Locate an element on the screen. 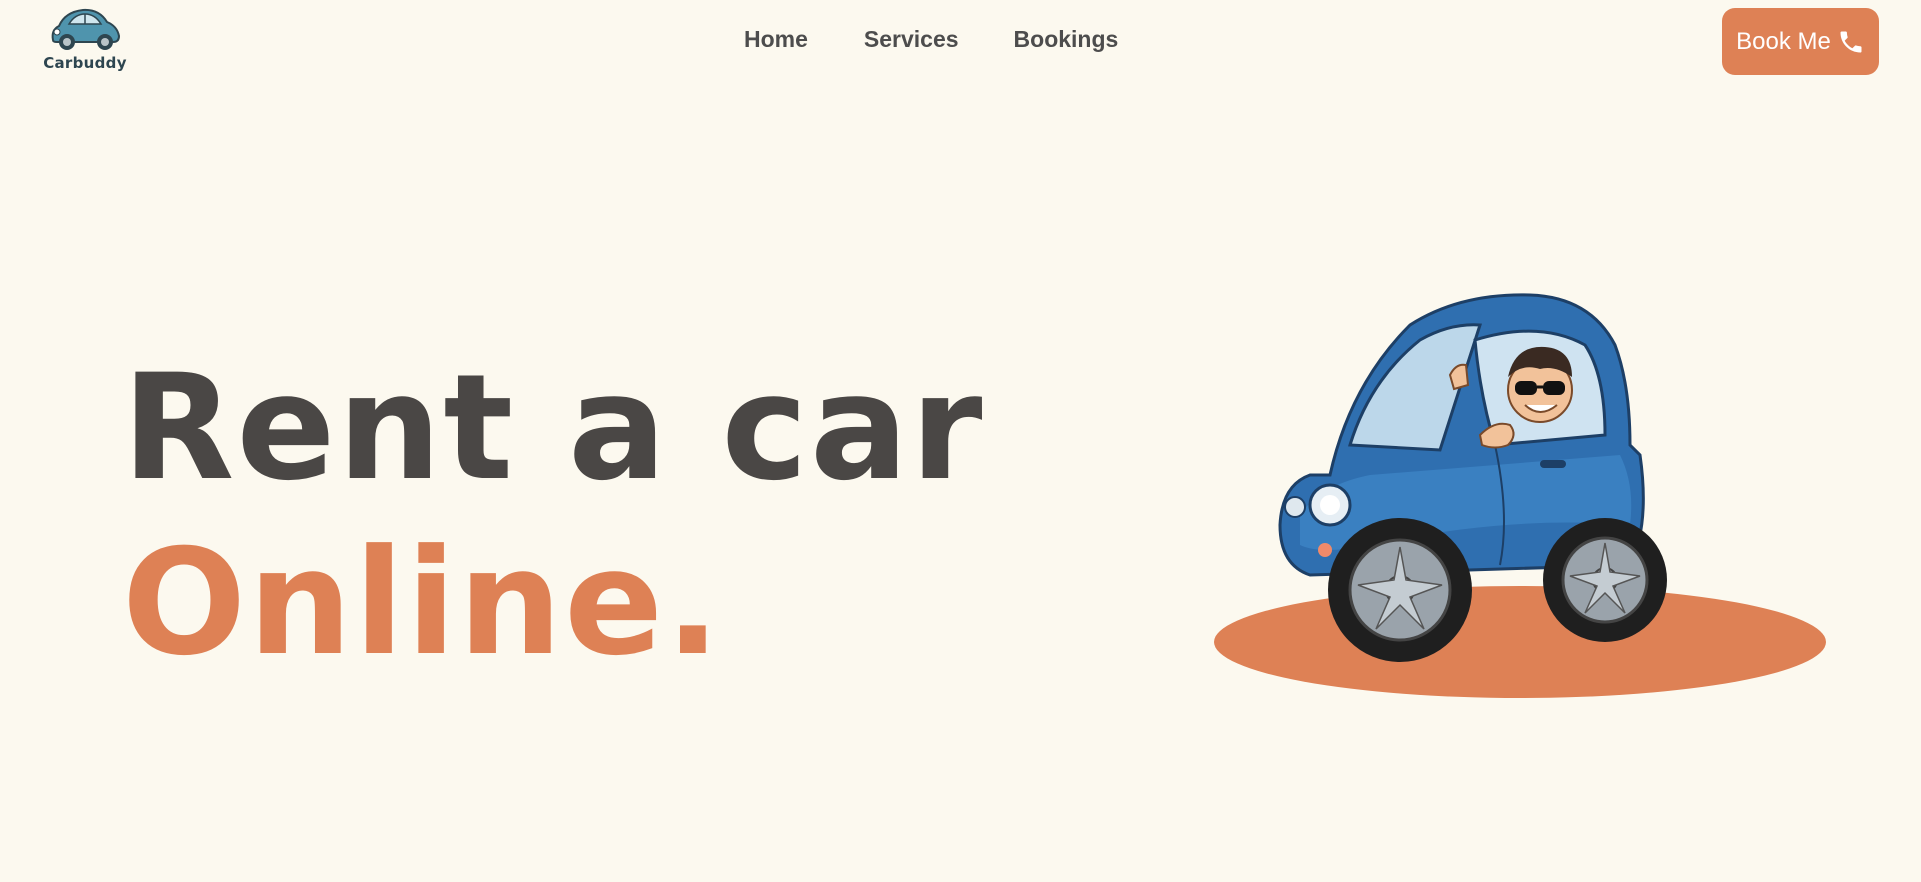 Image resolution: width=1921 pixels, height=882 pixels. nav-item-services: Services is located at coordinates (911, 39).